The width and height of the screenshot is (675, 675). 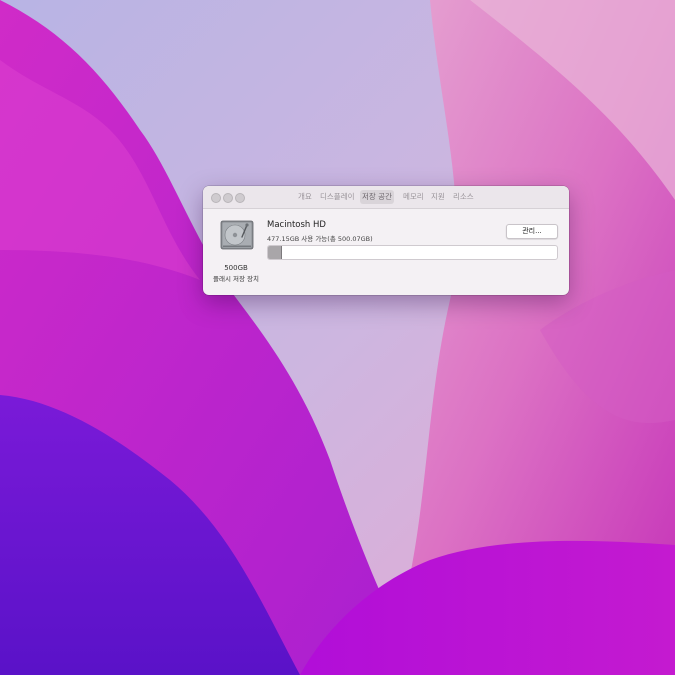 I want to click on storage-usage-bar, so click(x=412, y=252).